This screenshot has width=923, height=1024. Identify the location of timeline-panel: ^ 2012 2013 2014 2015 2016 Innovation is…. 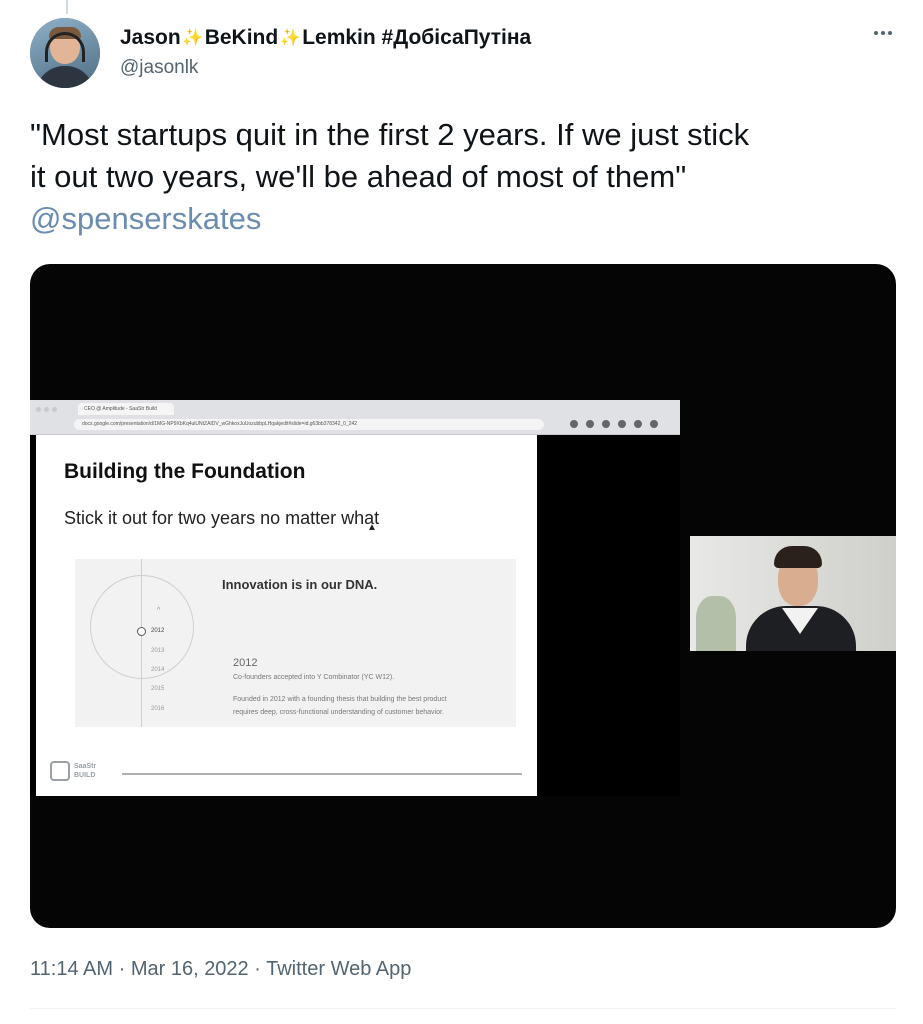
(295, 643).